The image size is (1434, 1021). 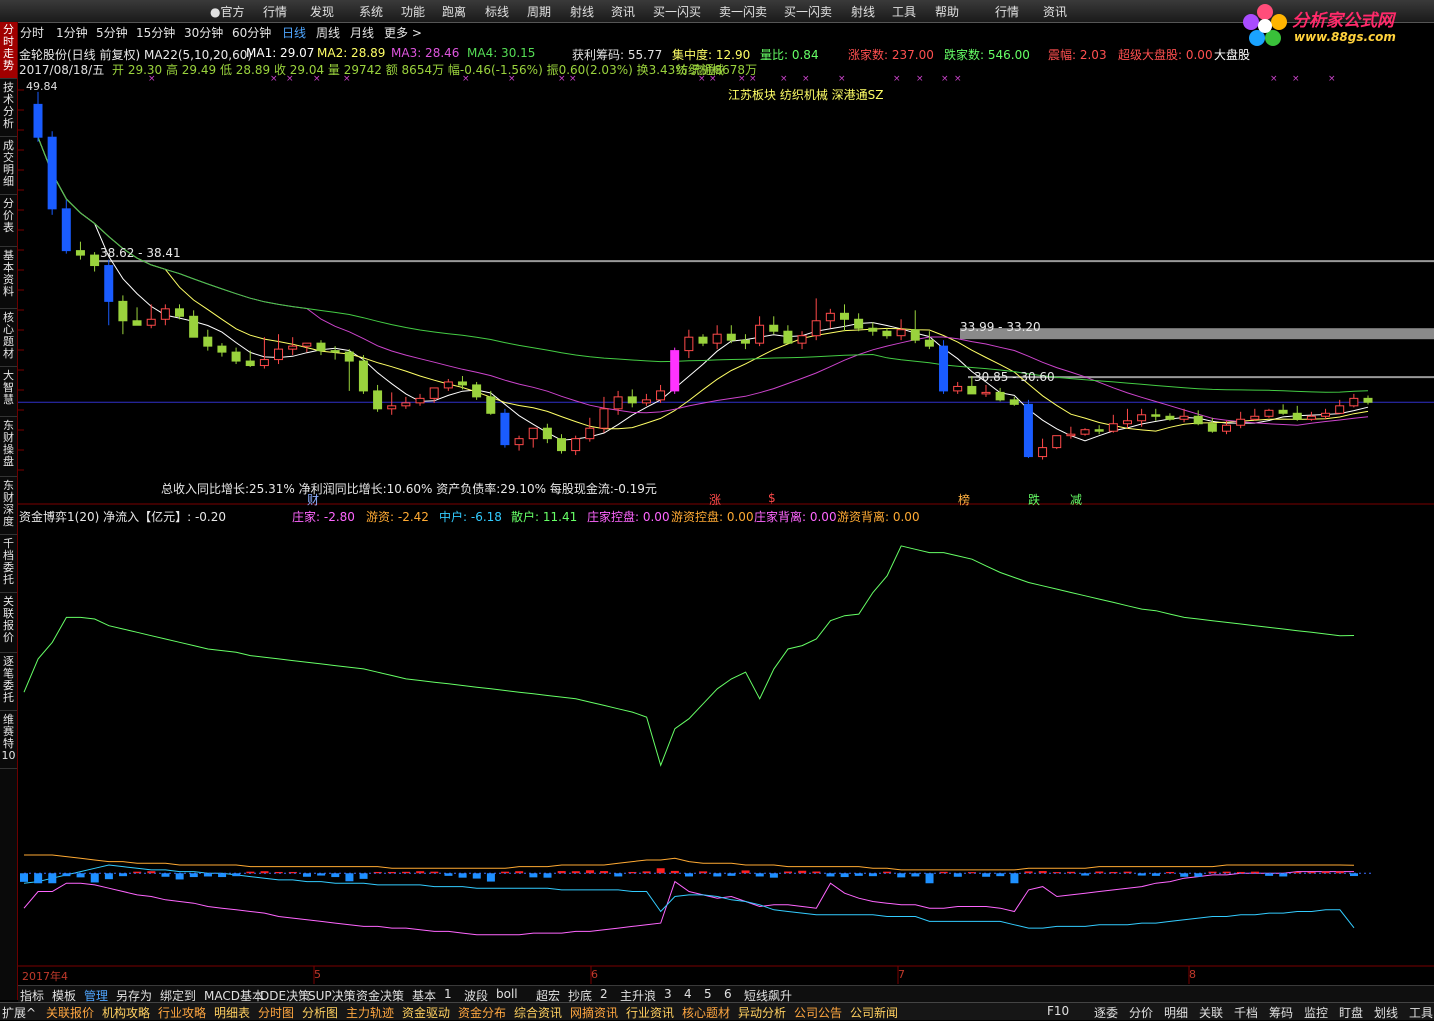 I want to click on status-left-0: 扩展^, so click(x=19, y=1012).